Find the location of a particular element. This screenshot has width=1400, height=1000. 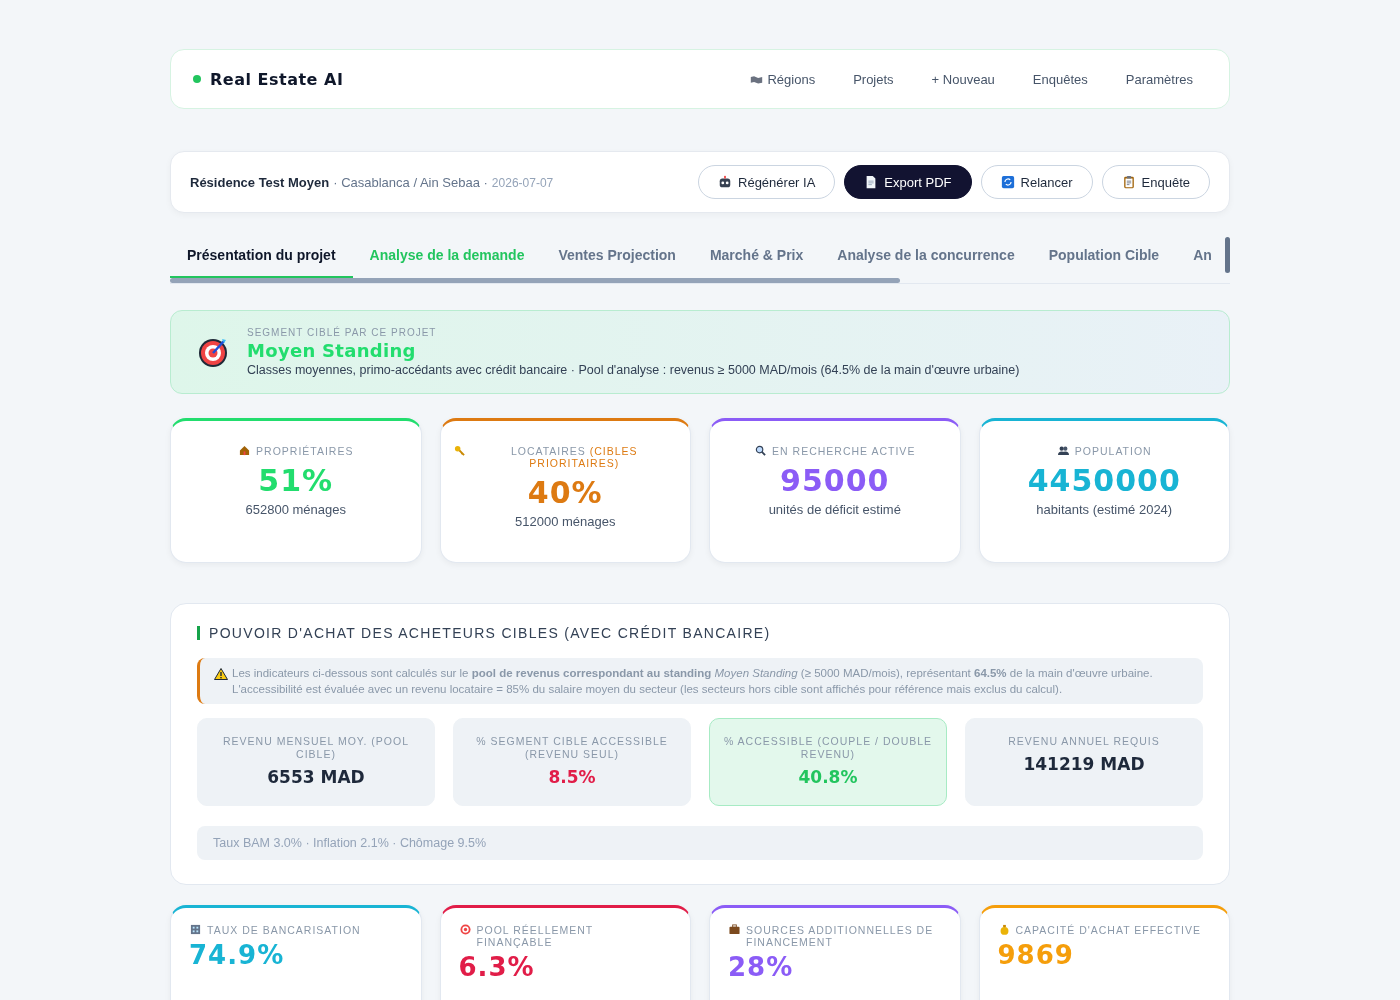

stat-label: POOL RÉELLEMENT FINANÇABLE is located at coordinates (565, 936).